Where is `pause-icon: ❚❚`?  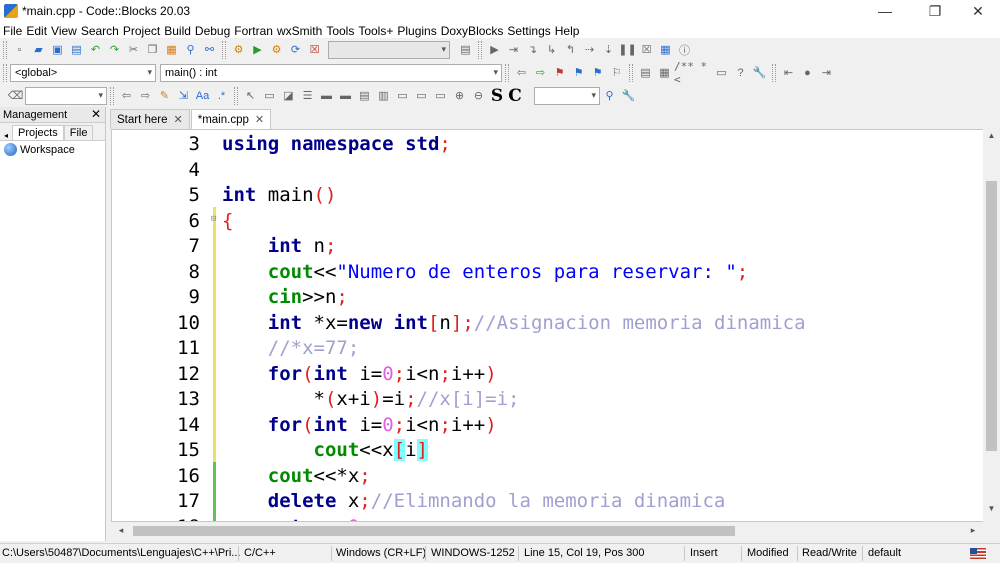 pause-icon: ❚❚ is located at coordinates (627, 49).